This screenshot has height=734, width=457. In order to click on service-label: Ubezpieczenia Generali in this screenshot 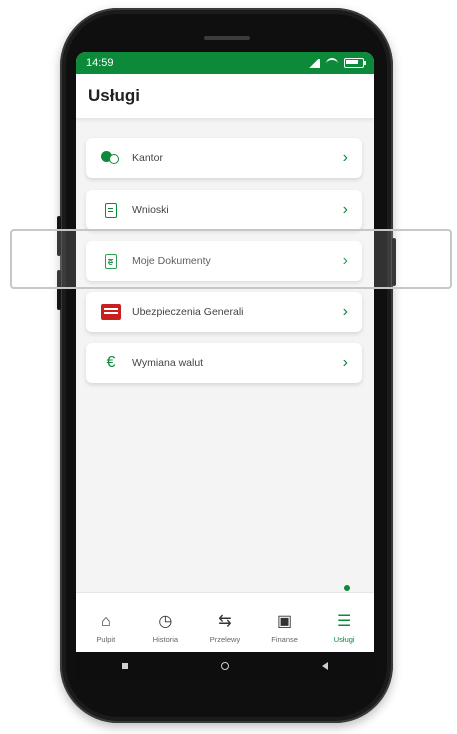, I will do `click(188, 312)`.